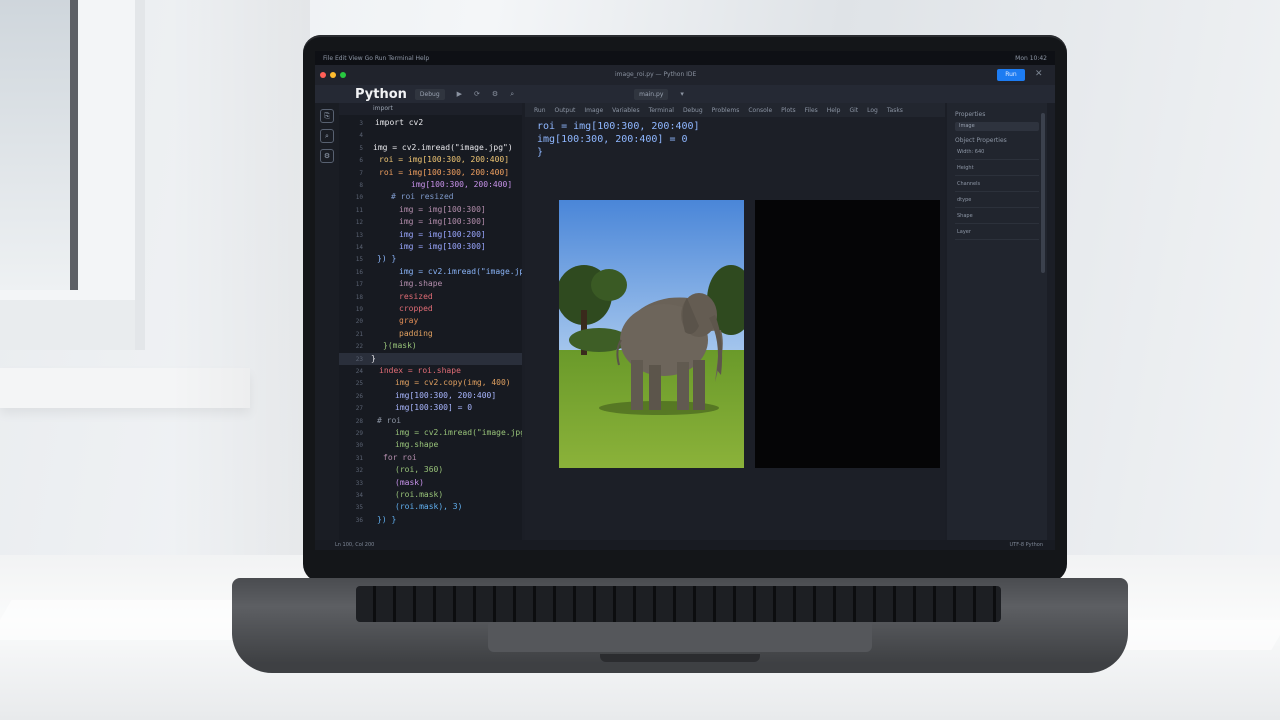 The width and height of the screenshot is (1280, 720). Describe the element at coordinates (430, 520) in the screenshot. I see `code-line: 36}) }` at that location.